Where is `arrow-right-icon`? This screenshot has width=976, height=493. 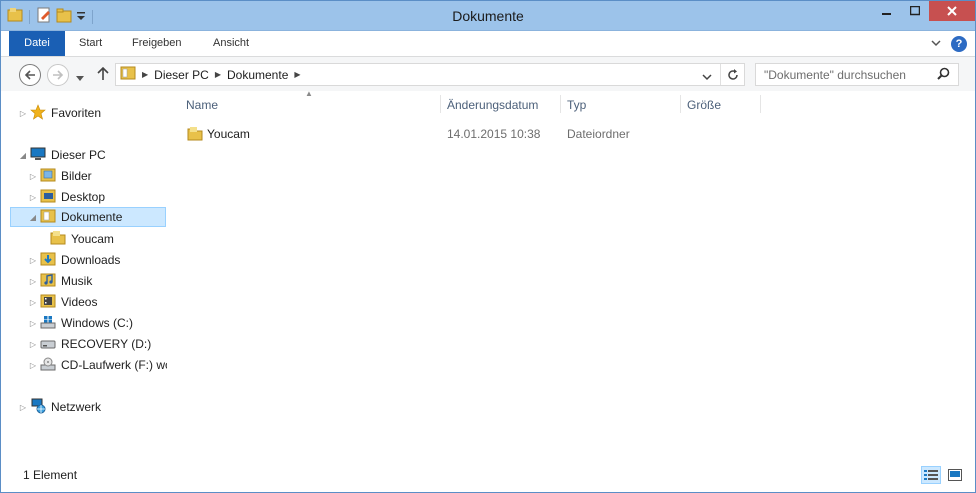 arrow-right-icon is located at coordinates (58, 75).